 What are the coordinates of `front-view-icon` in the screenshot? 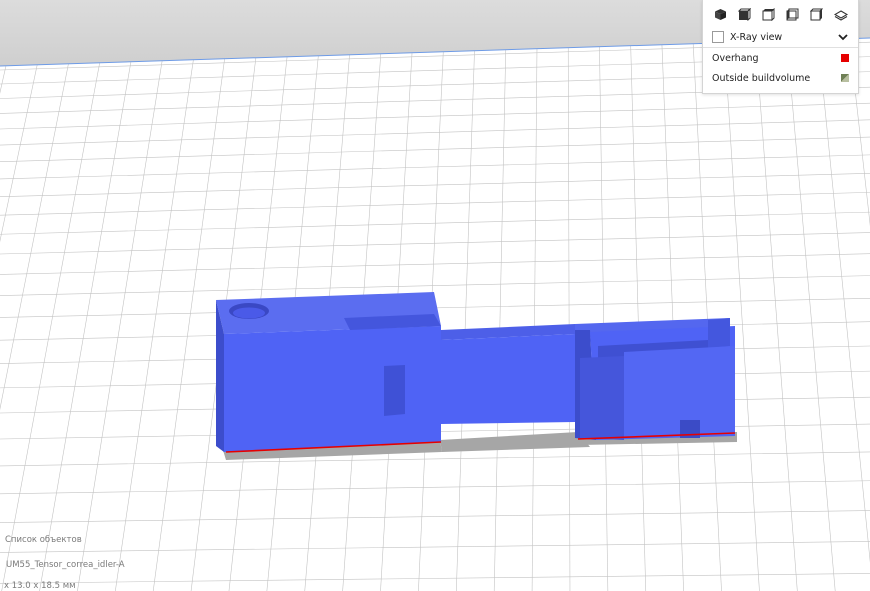 It's located at (744, 14).